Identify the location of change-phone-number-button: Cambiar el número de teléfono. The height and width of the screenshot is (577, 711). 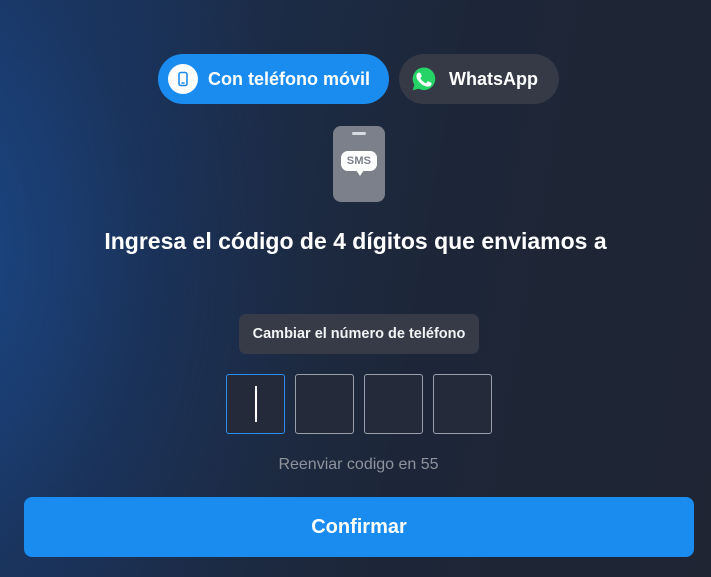
(359, 334).